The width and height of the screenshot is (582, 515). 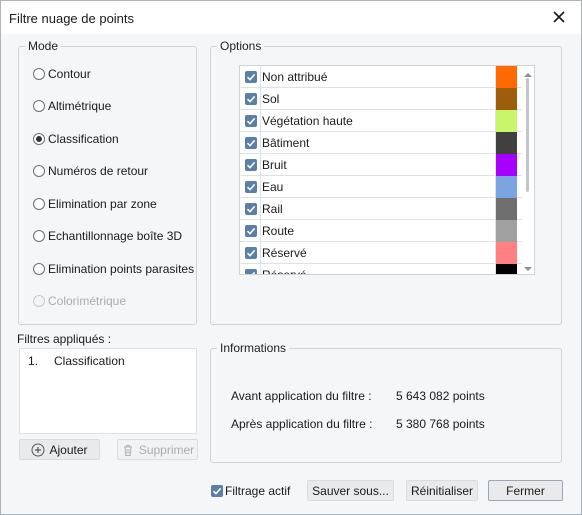 What do you see at coordinates (98, 171) in the screenshot?
I see `mode-option-label: Numéros de retour` at bounding box center [98, 171].